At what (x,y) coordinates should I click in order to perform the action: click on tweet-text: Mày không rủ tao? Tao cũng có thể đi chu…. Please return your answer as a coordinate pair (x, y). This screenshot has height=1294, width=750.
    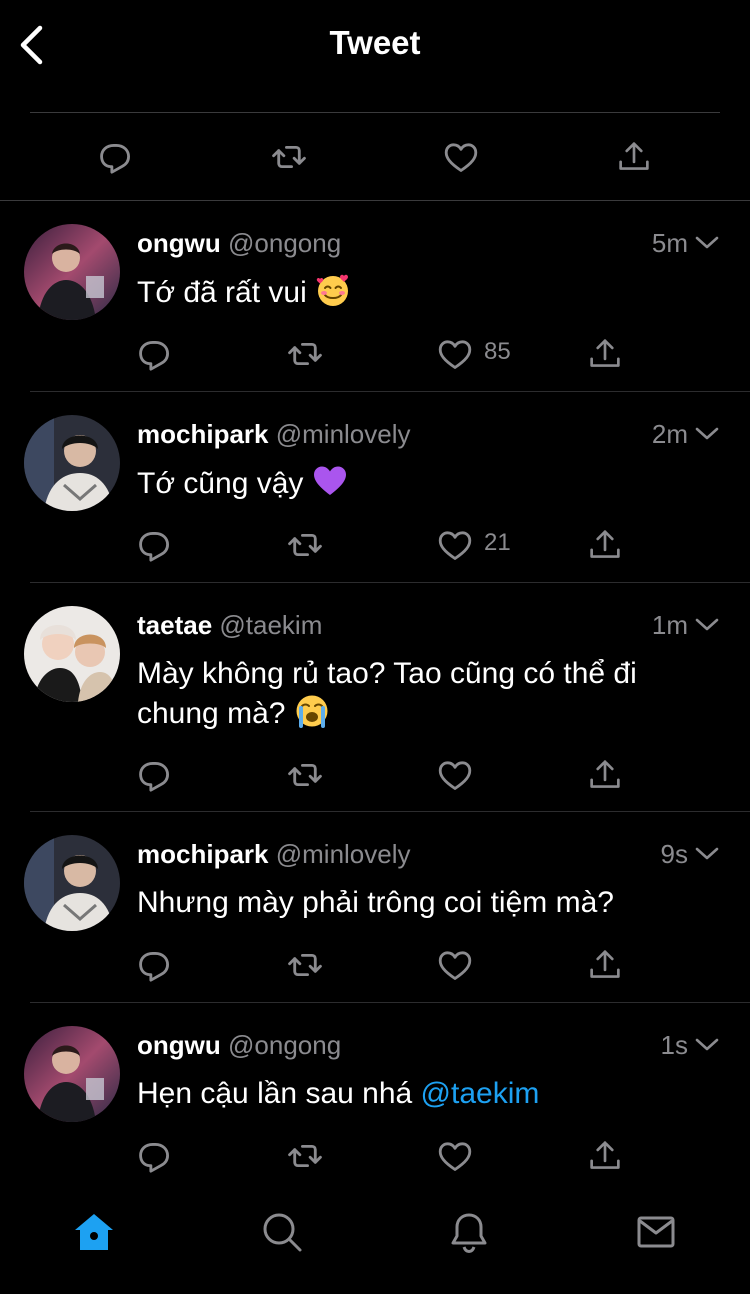
    Looking at the image, I should click on (387, 693).